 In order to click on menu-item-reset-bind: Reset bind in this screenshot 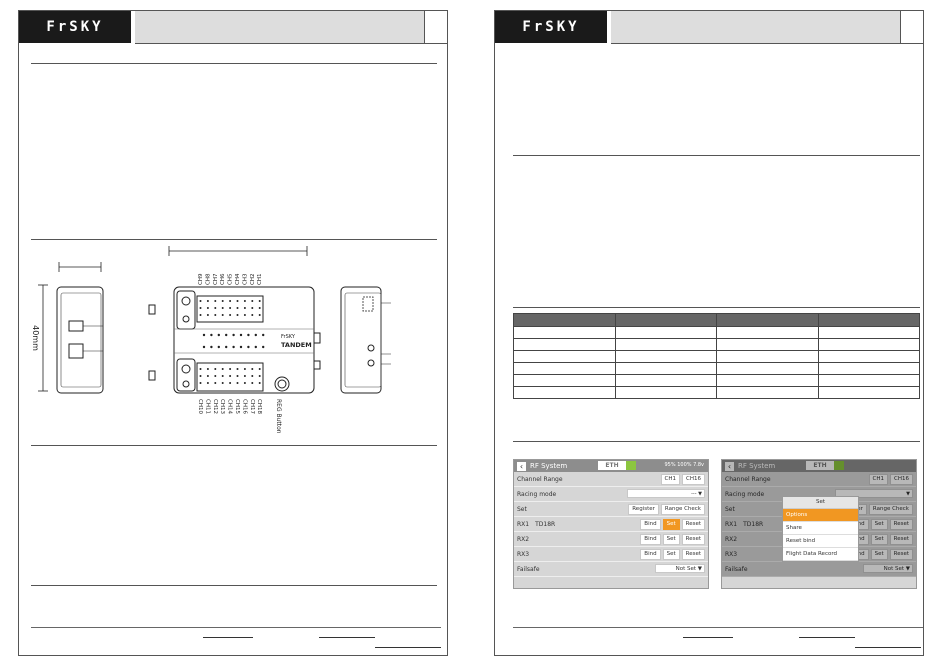, I will do `click(820, 541)`.